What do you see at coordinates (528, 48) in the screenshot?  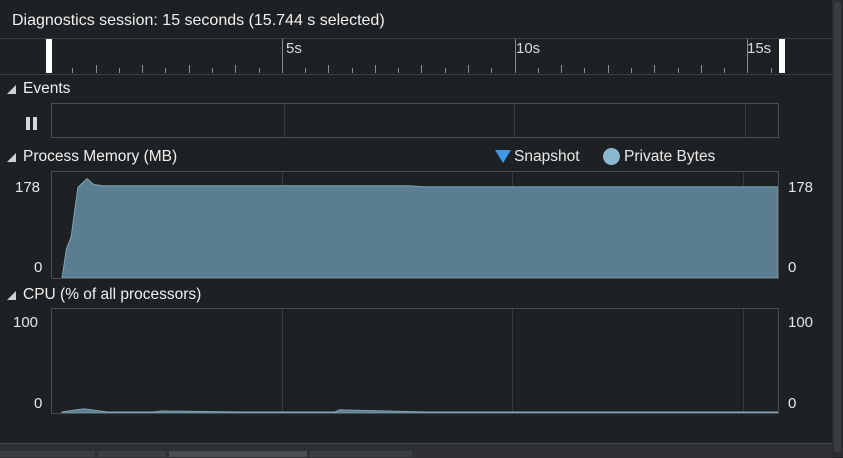 I see `tick-label-10s: 10s` at bounding box center [528, 48].